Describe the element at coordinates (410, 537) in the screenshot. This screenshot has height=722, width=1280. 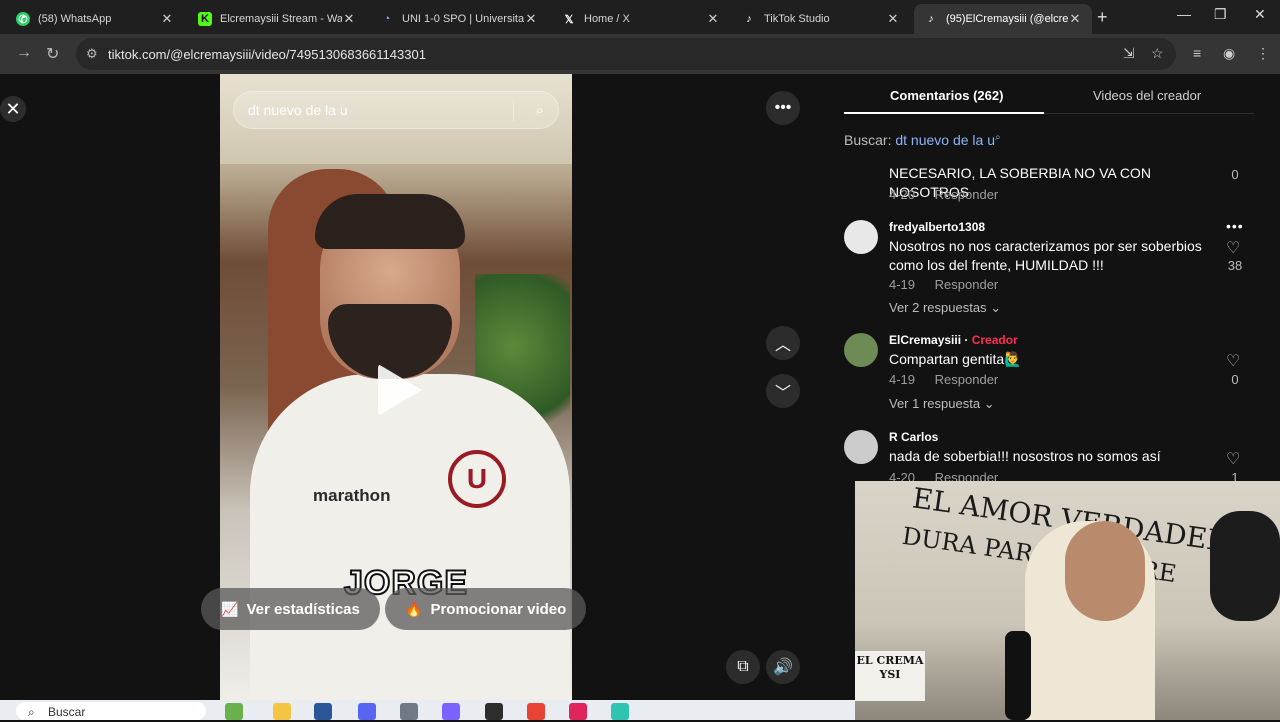
I see `video-person-shirt` at that location.